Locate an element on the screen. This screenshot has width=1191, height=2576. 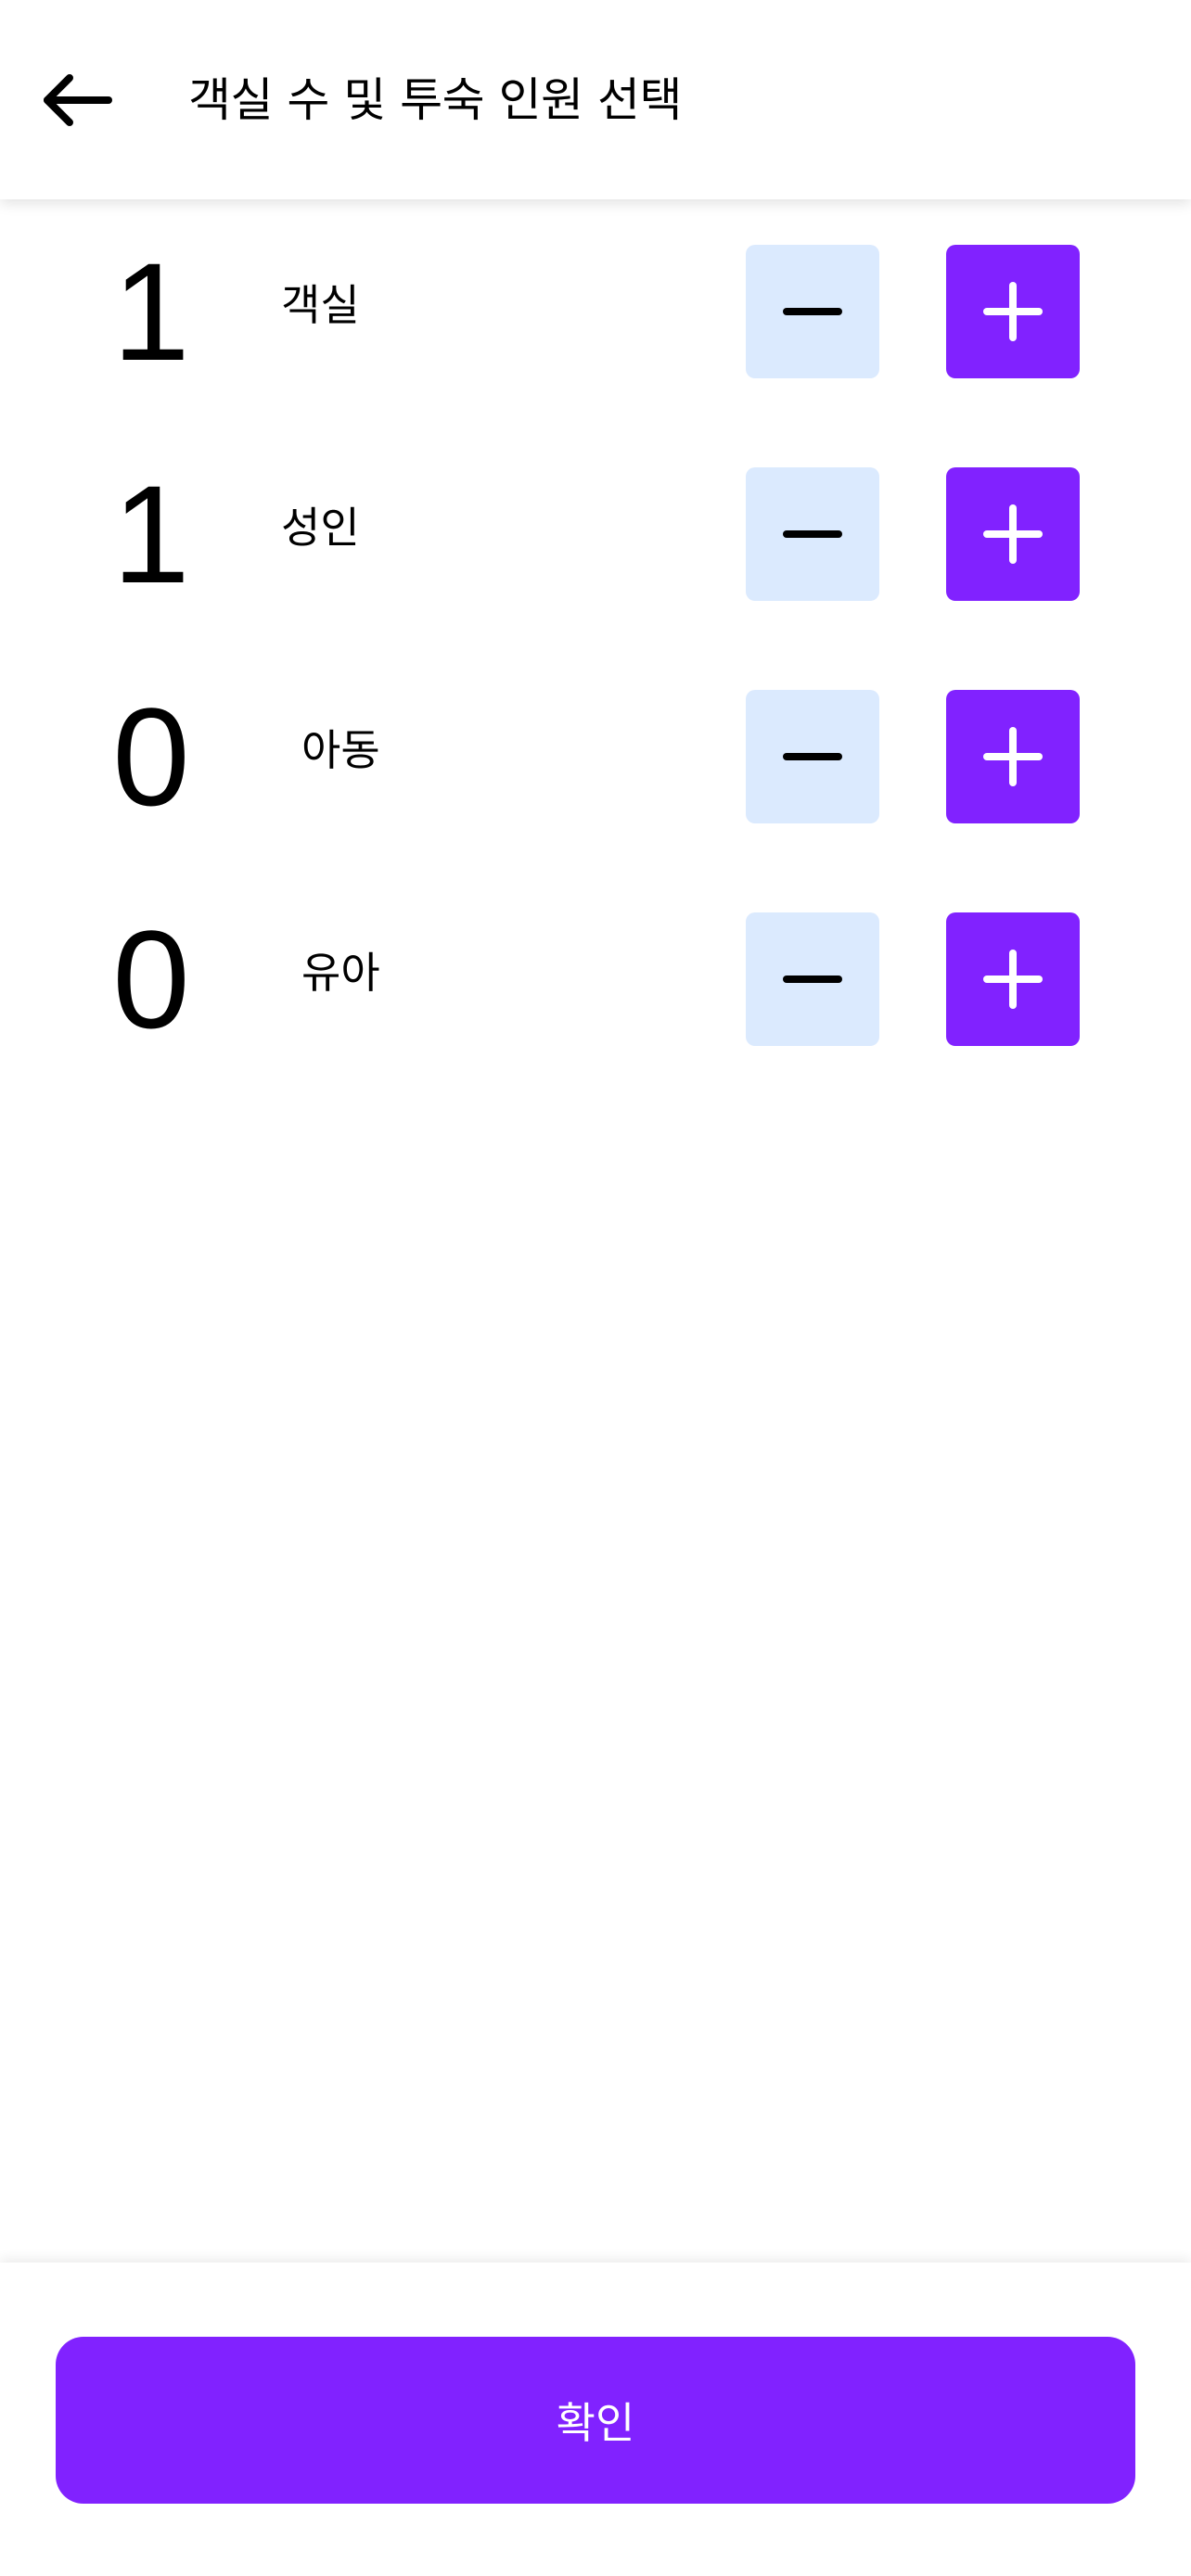
counter-row-children: 0 아동 is located at coordinates (595, 757).